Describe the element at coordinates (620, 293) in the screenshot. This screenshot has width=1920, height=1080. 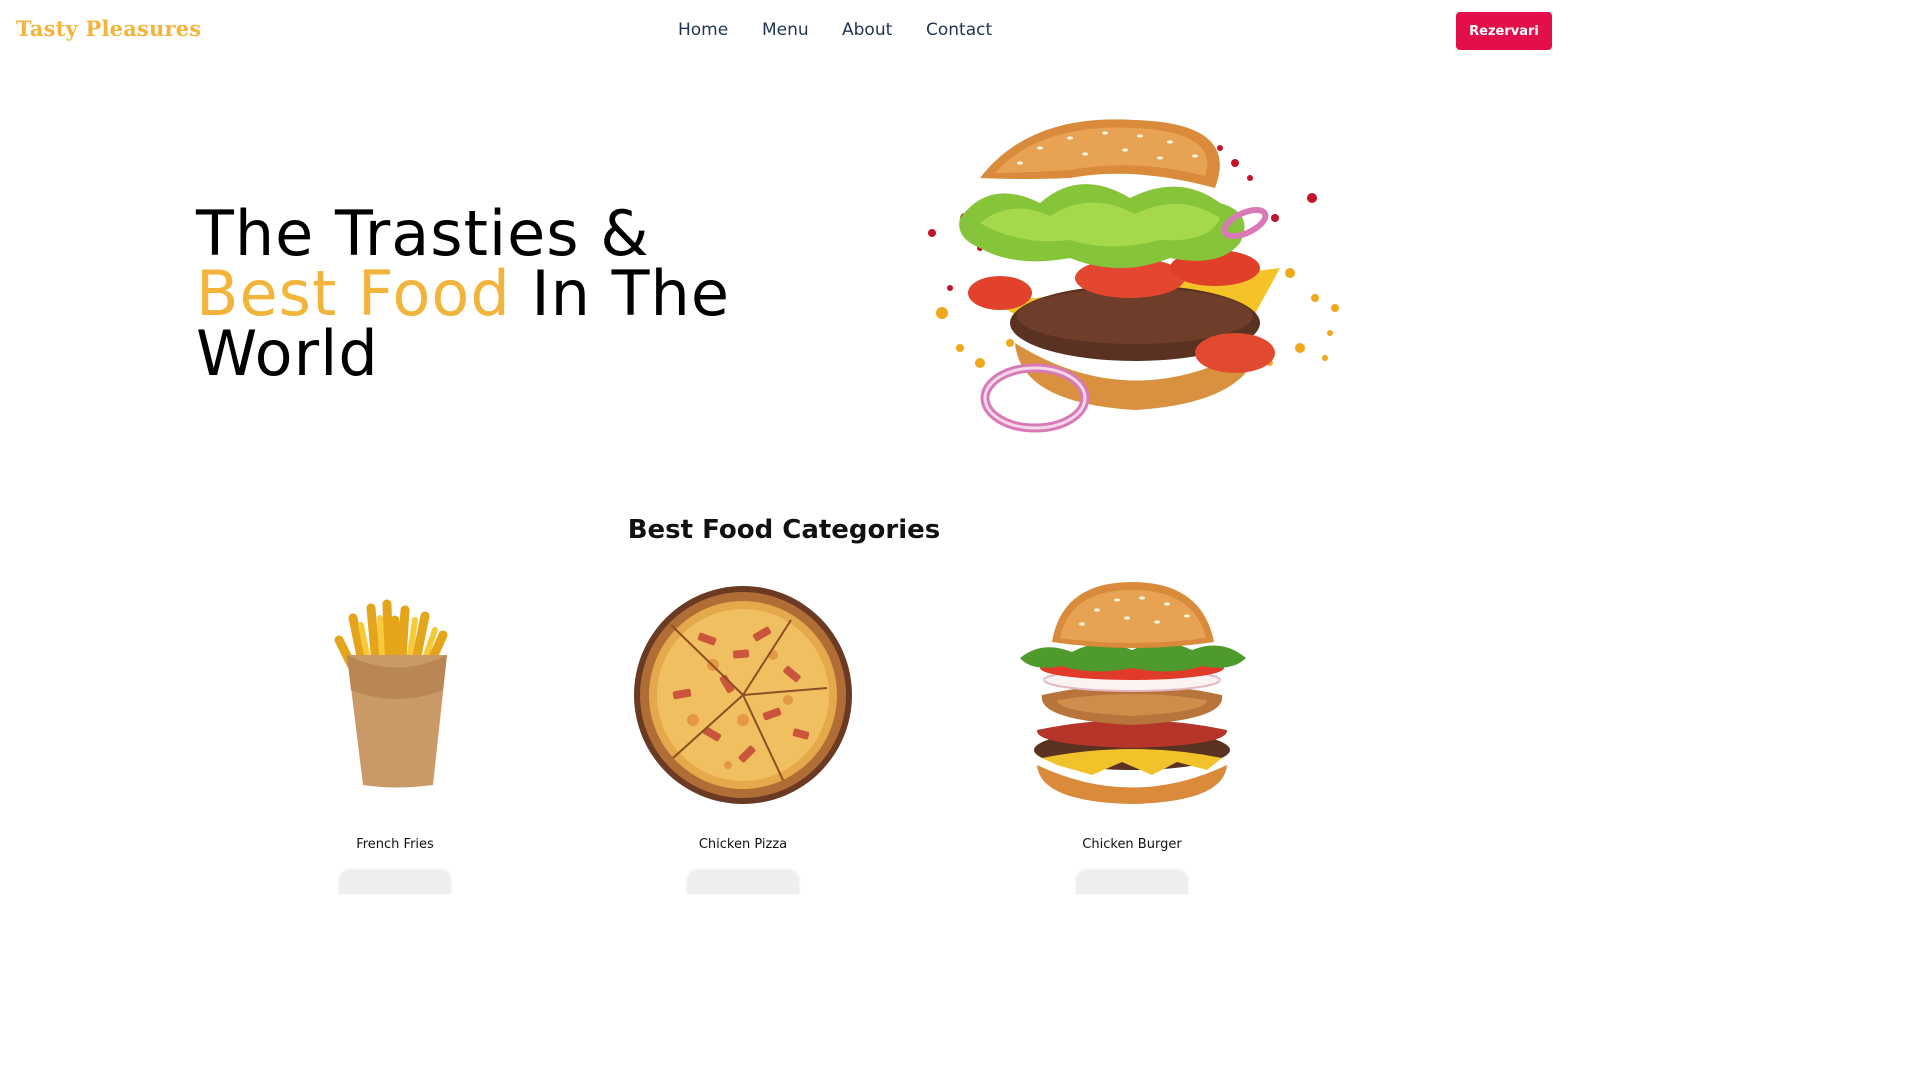
I see `hero-title-line-2-rest: In The` at that location.